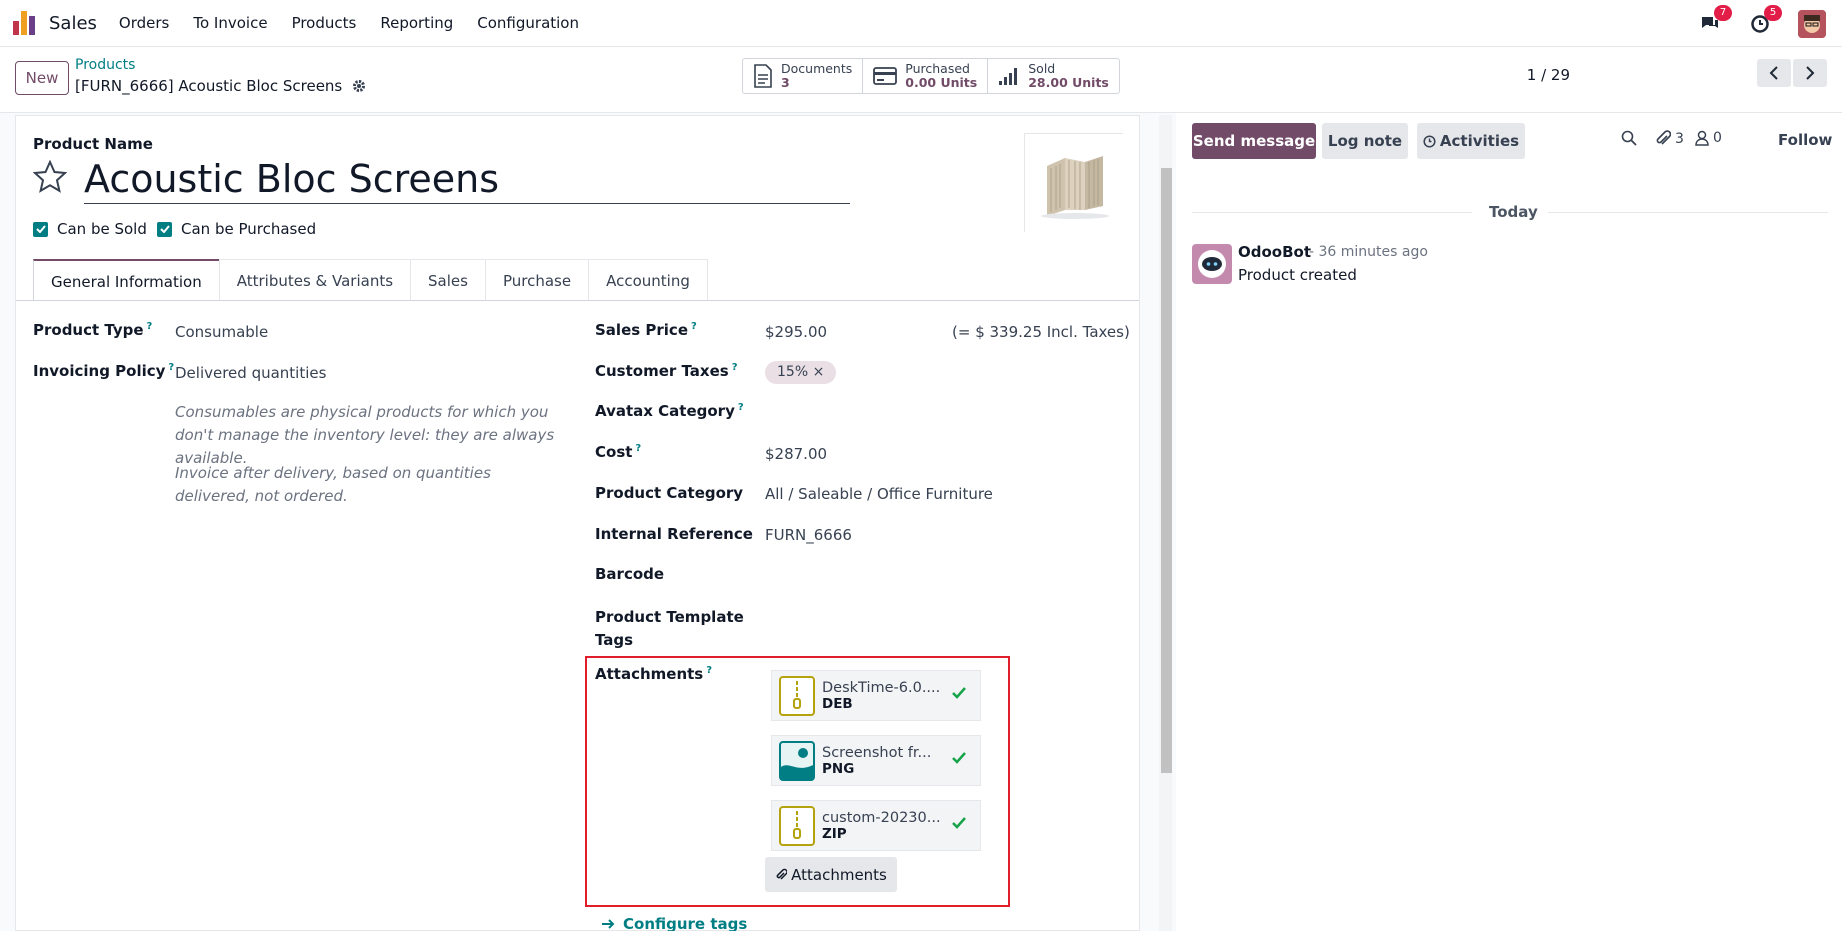  What do you see at coordinates (448, 280) in the screenshot?
I see `tab-sales: Sales` at bounding box center [448, 280].